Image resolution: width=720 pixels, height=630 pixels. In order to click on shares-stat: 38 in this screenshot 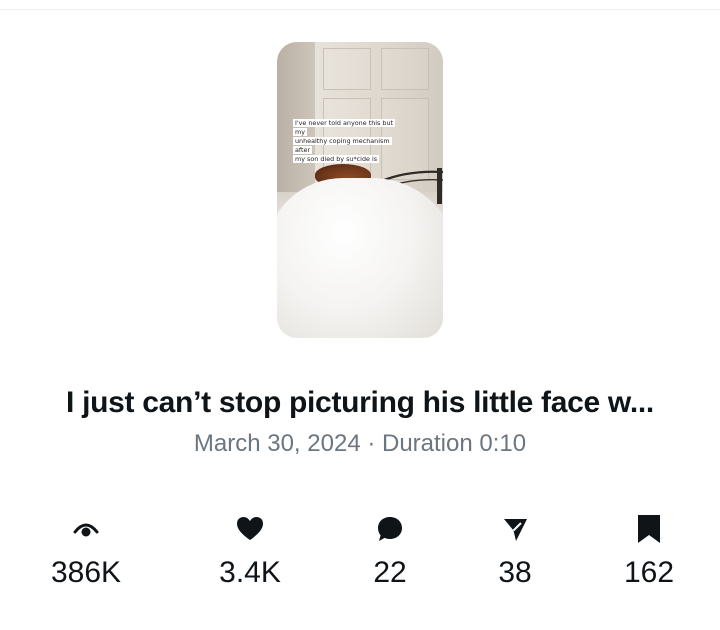, I will do `click(515, 551)`.